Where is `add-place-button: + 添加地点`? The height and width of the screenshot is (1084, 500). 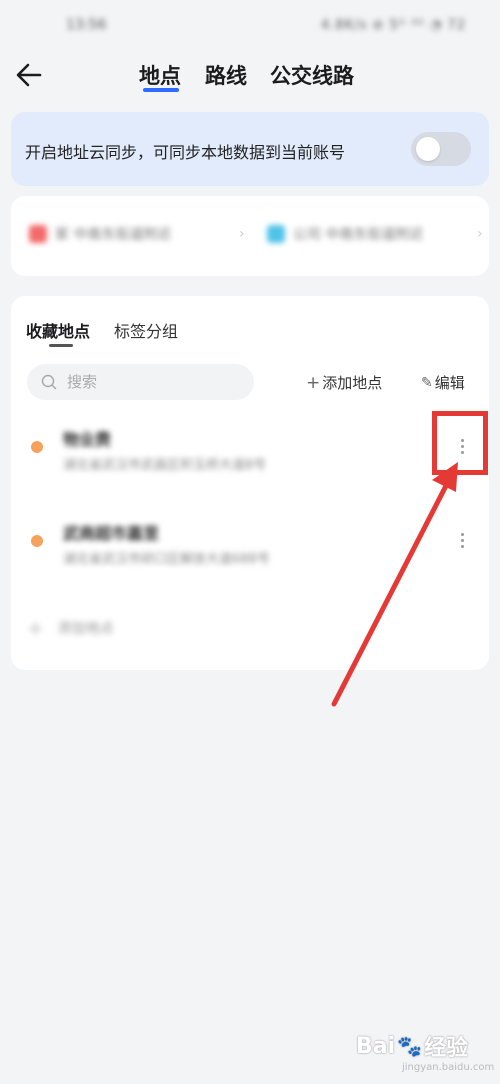 add-place-button: + 添加地点 is located at coordinates (344, 382).